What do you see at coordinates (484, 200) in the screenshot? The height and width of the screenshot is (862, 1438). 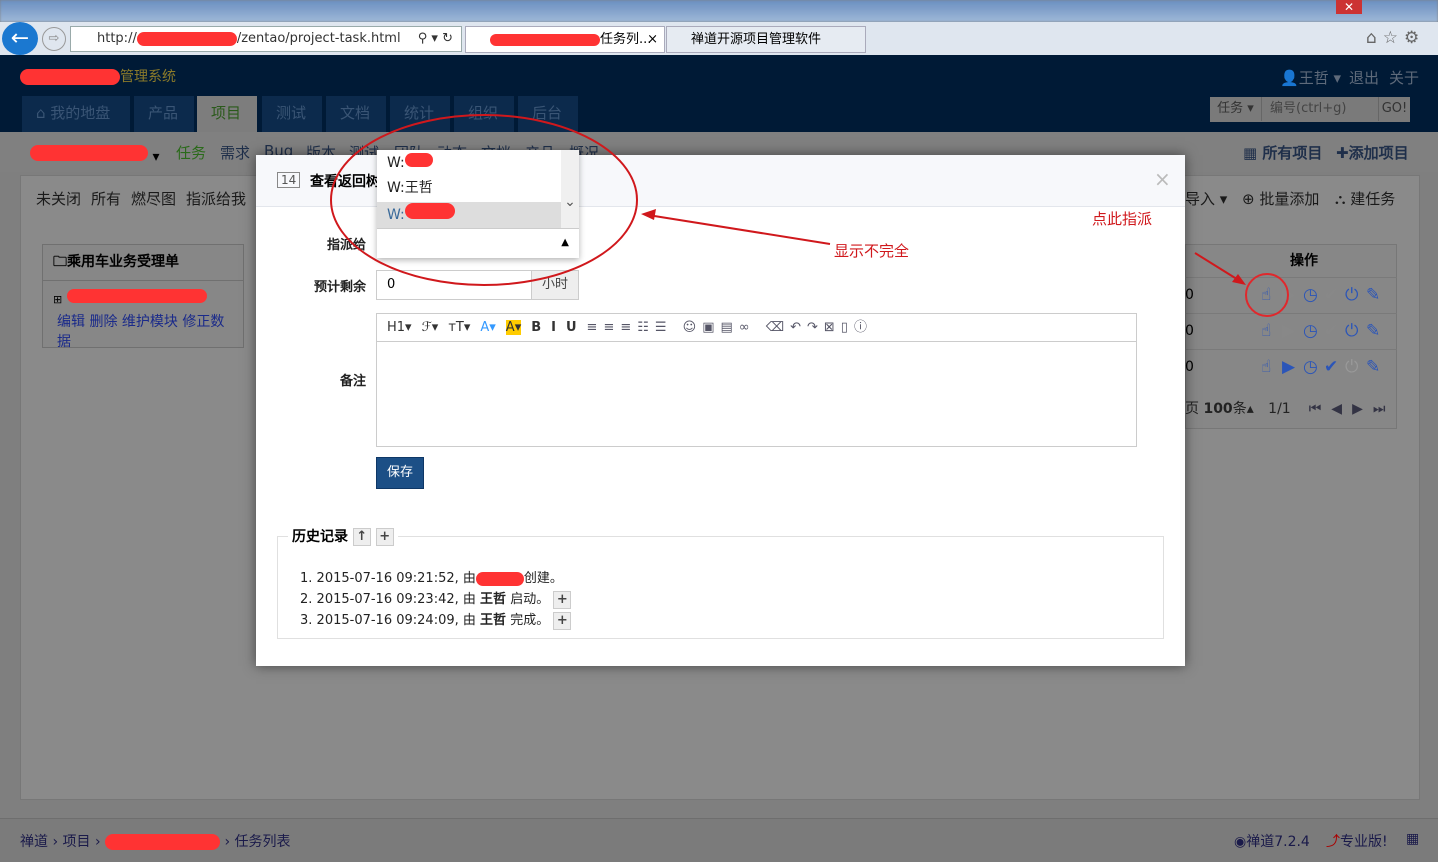 I see `annotation-ellipse` at bounding box center [484, 200].